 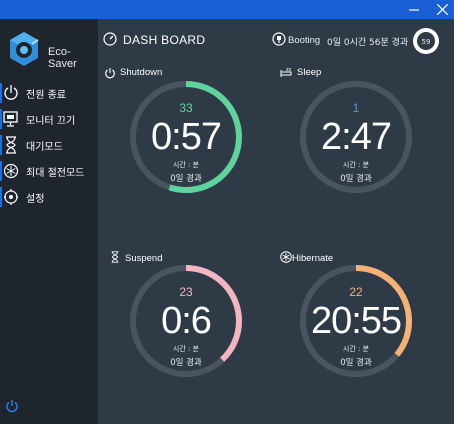 I want to click on minimize-icon, so click(x=414, y=9).